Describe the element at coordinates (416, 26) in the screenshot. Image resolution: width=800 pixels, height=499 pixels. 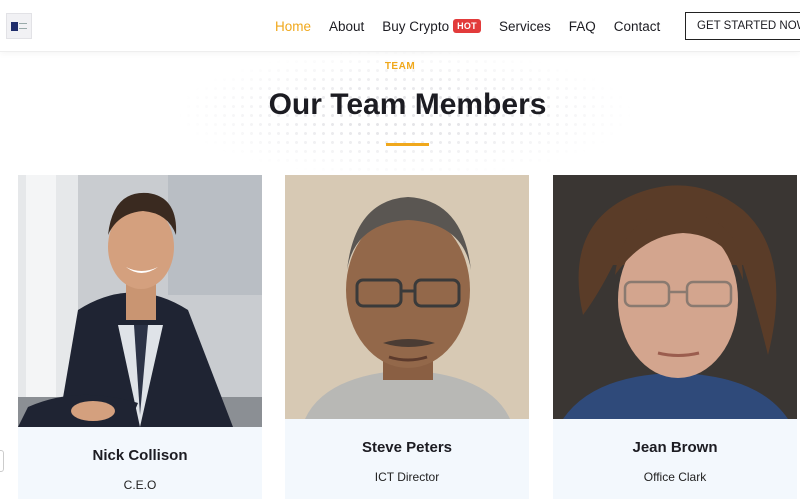
I see `nav-buy-crypto-label: Buy Crypto` at that location.